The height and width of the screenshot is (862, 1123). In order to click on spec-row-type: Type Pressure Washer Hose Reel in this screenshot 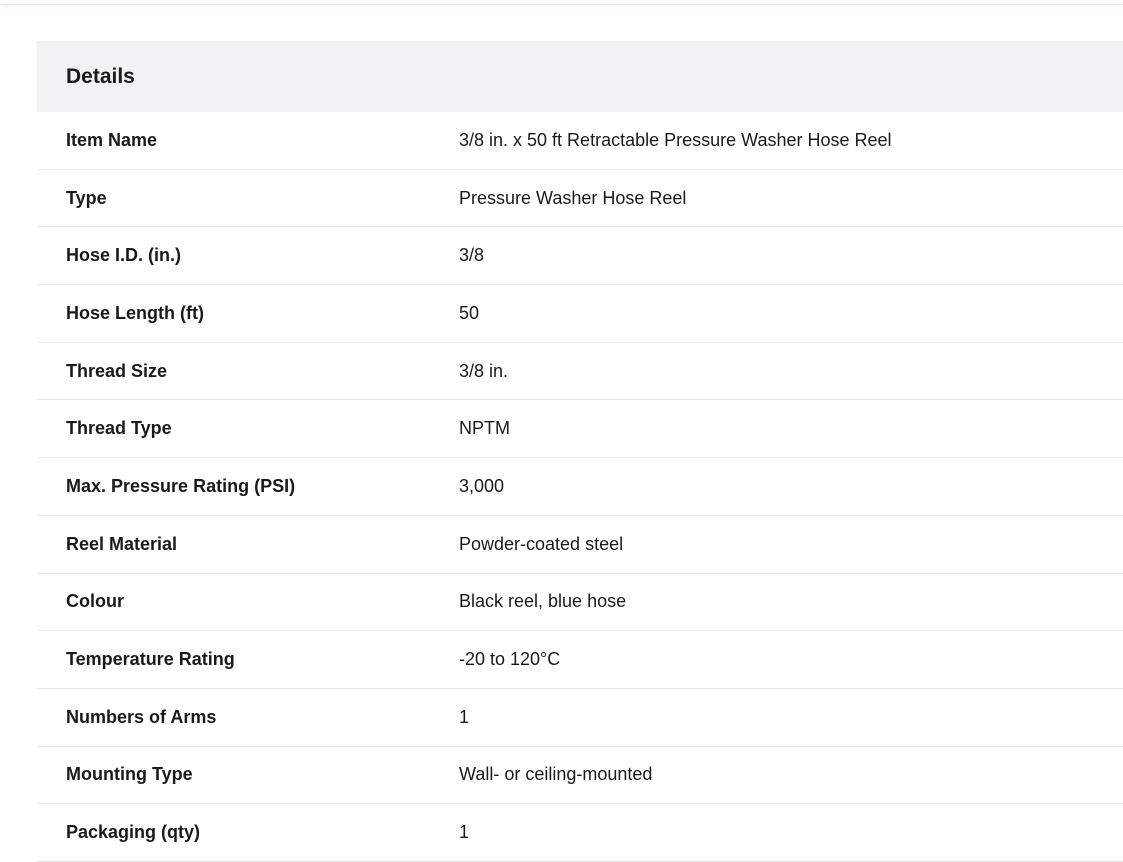, I will do `click(580, 199)`.